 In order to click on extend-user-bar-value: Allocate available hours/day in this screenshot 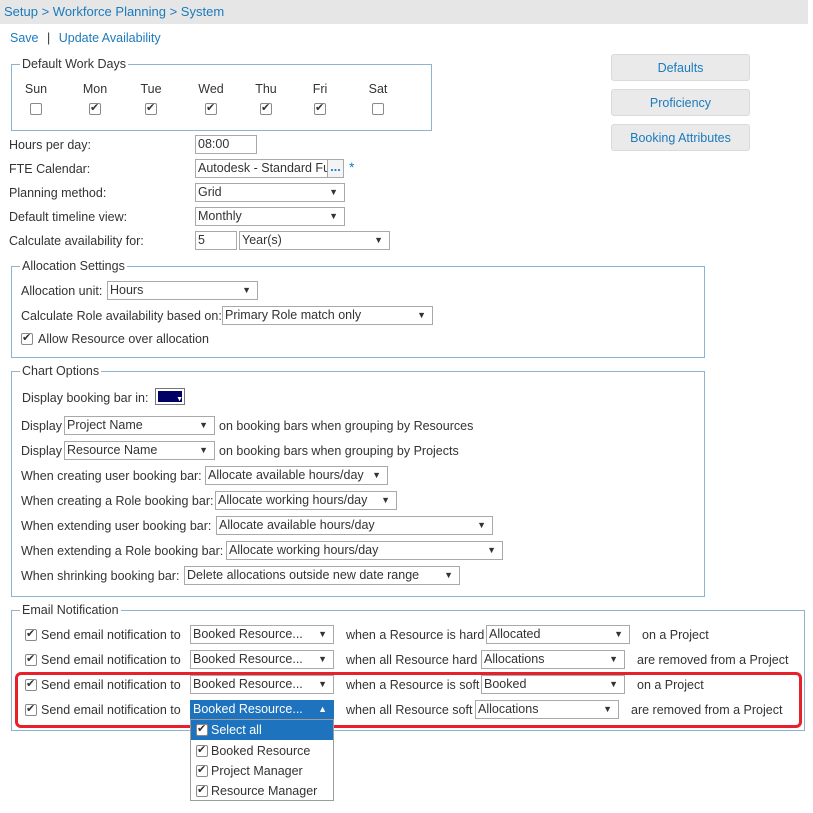, I will do `click(297, 525)`.